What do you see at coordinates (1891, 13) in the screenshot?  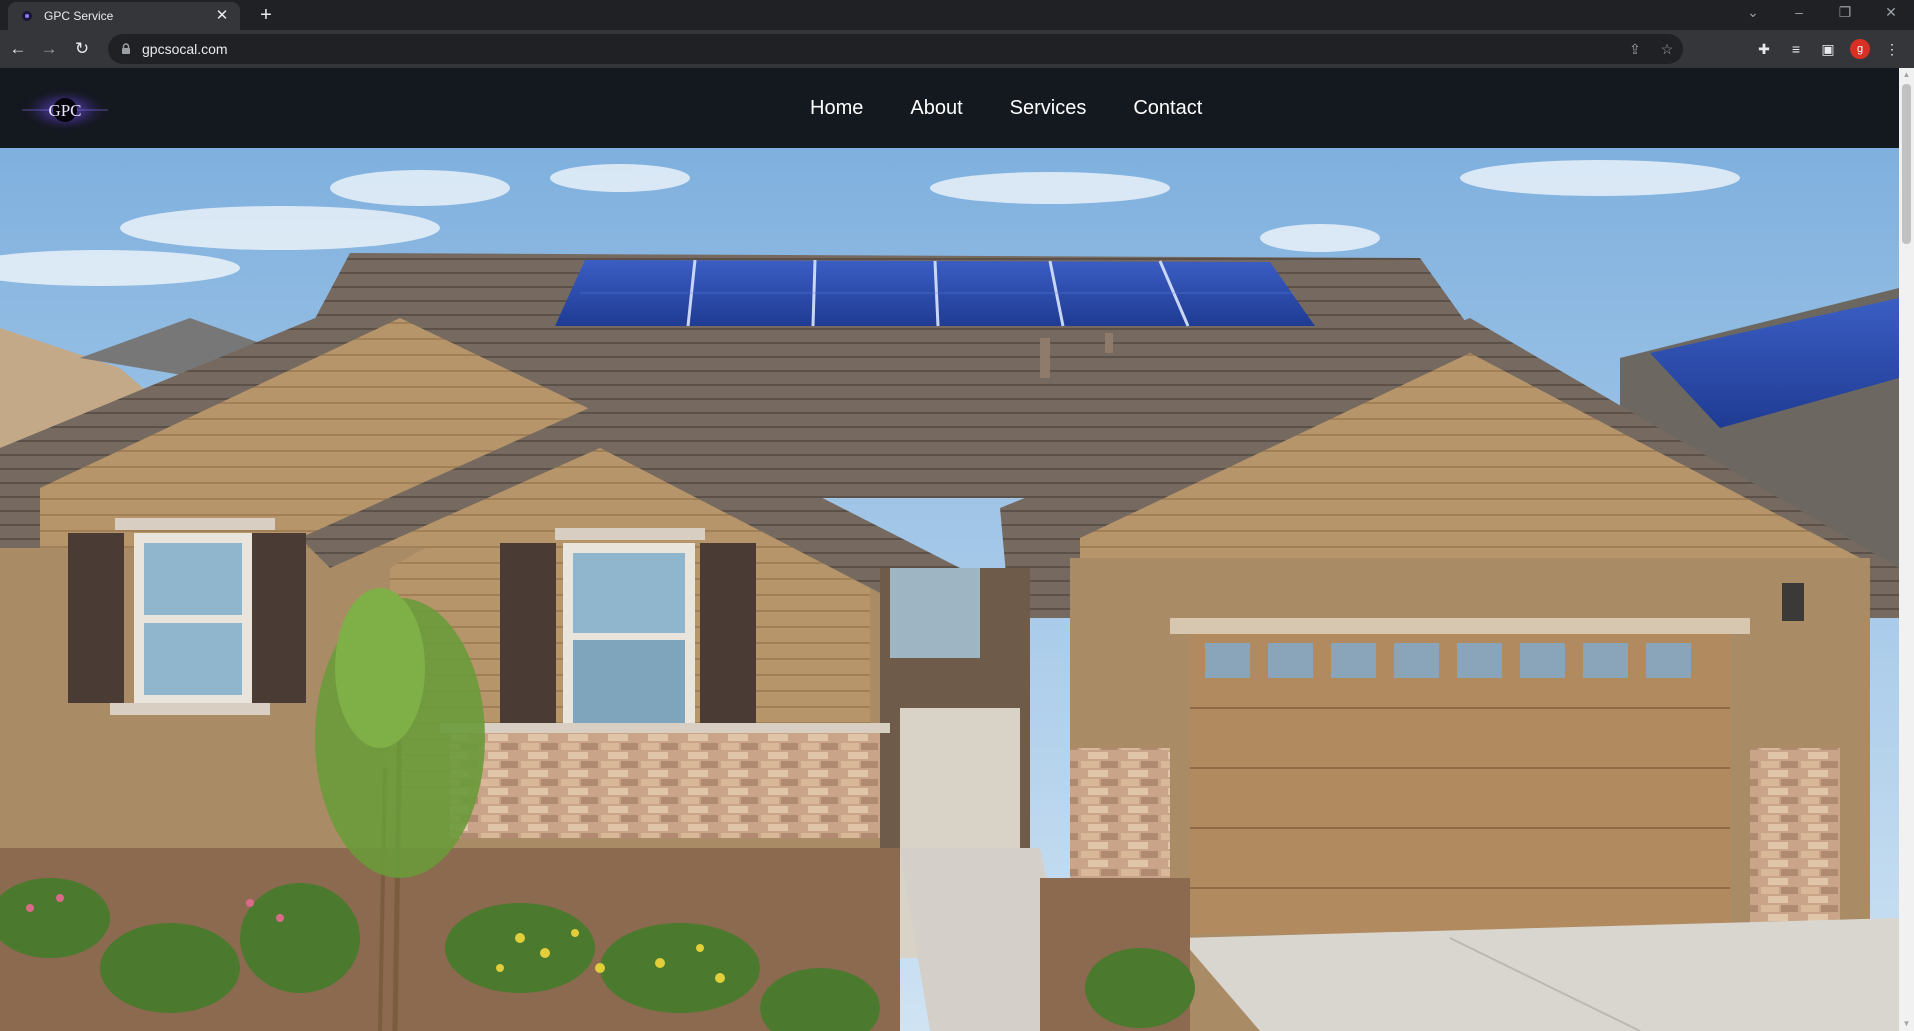 I see `close-window-icon: ✕` at bounding box center [1891, 13].